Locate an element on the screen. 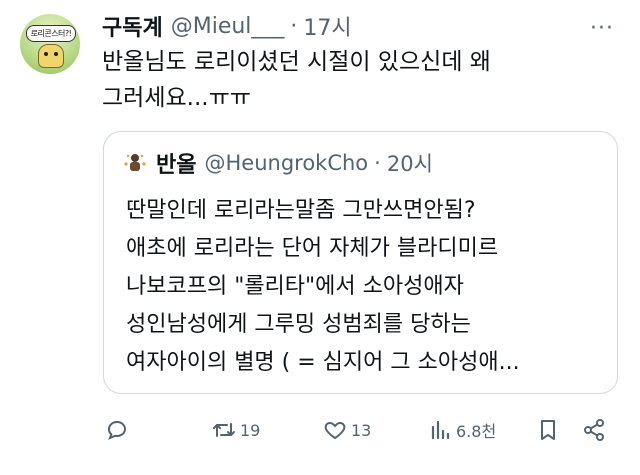  retweet-icon is located at coordinates (224, 430).